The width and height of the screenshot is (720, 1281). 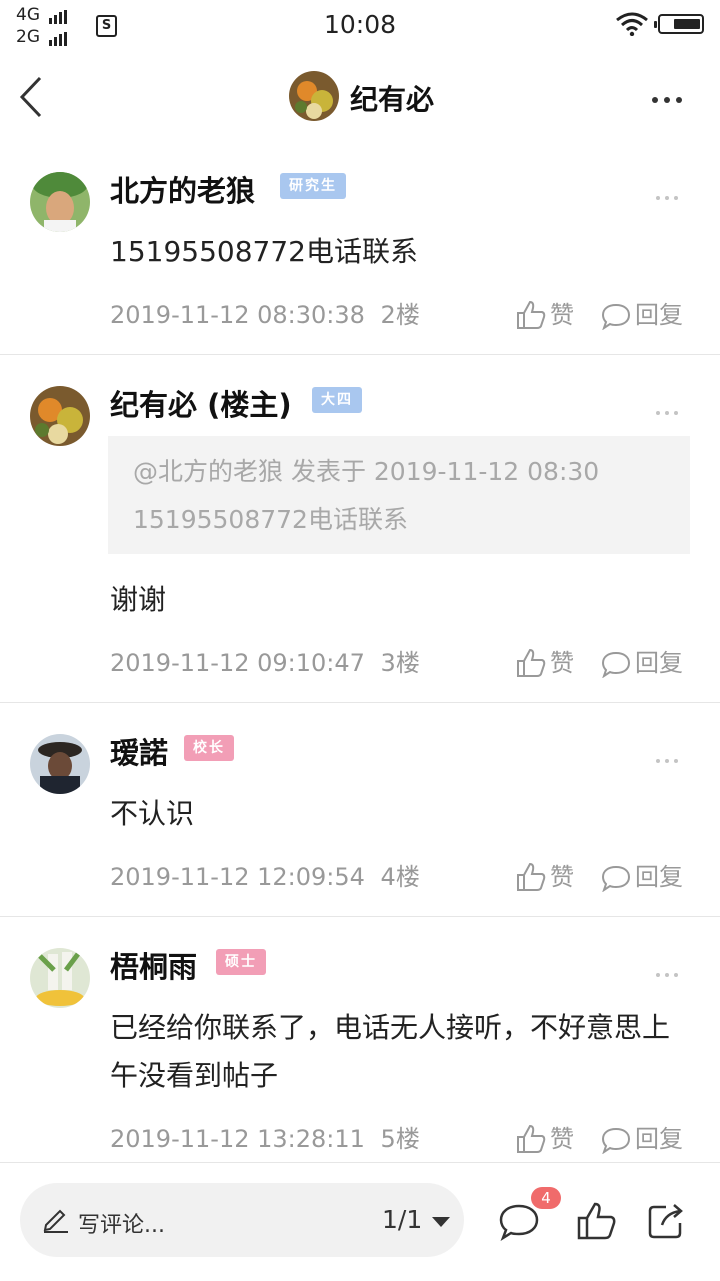 I want to click on post-meta: 2019-11-12 13:28:11 5楼, so click(x=265, y=1136).